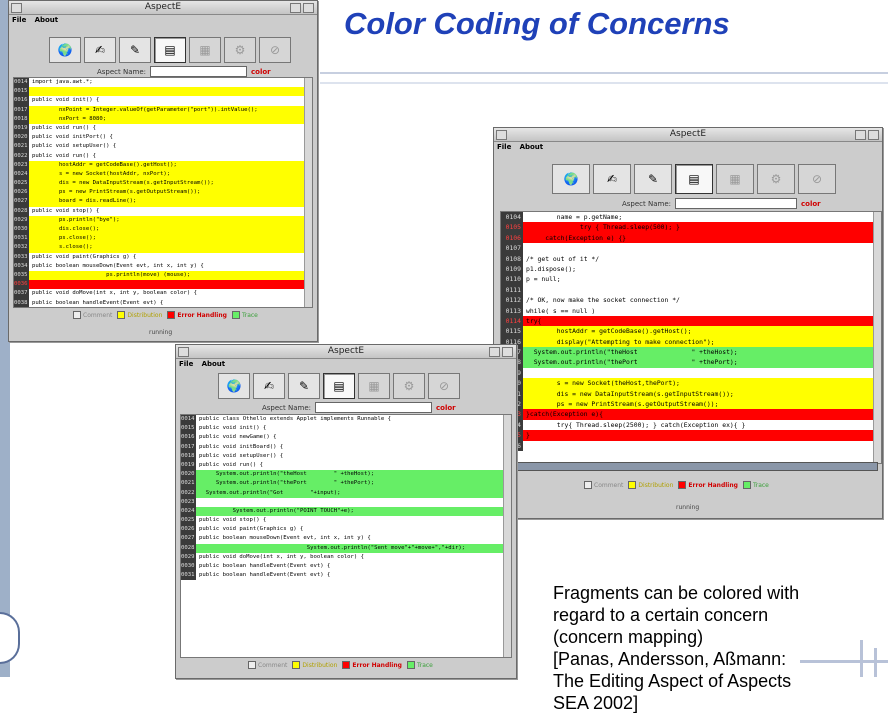  Describe the element at coordinates (691, 227) in the screenshot. I see `code-line: 0105 try { Thread.sleep(500); }` at that location.